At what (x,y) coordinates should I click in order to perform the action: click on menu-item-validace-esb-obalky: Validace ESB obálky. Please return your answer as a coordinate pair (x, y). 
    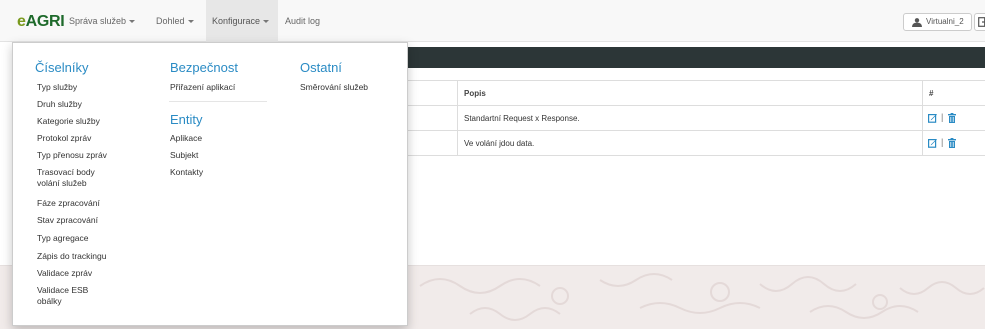
    Looking at the image, I should click on (62, 296).